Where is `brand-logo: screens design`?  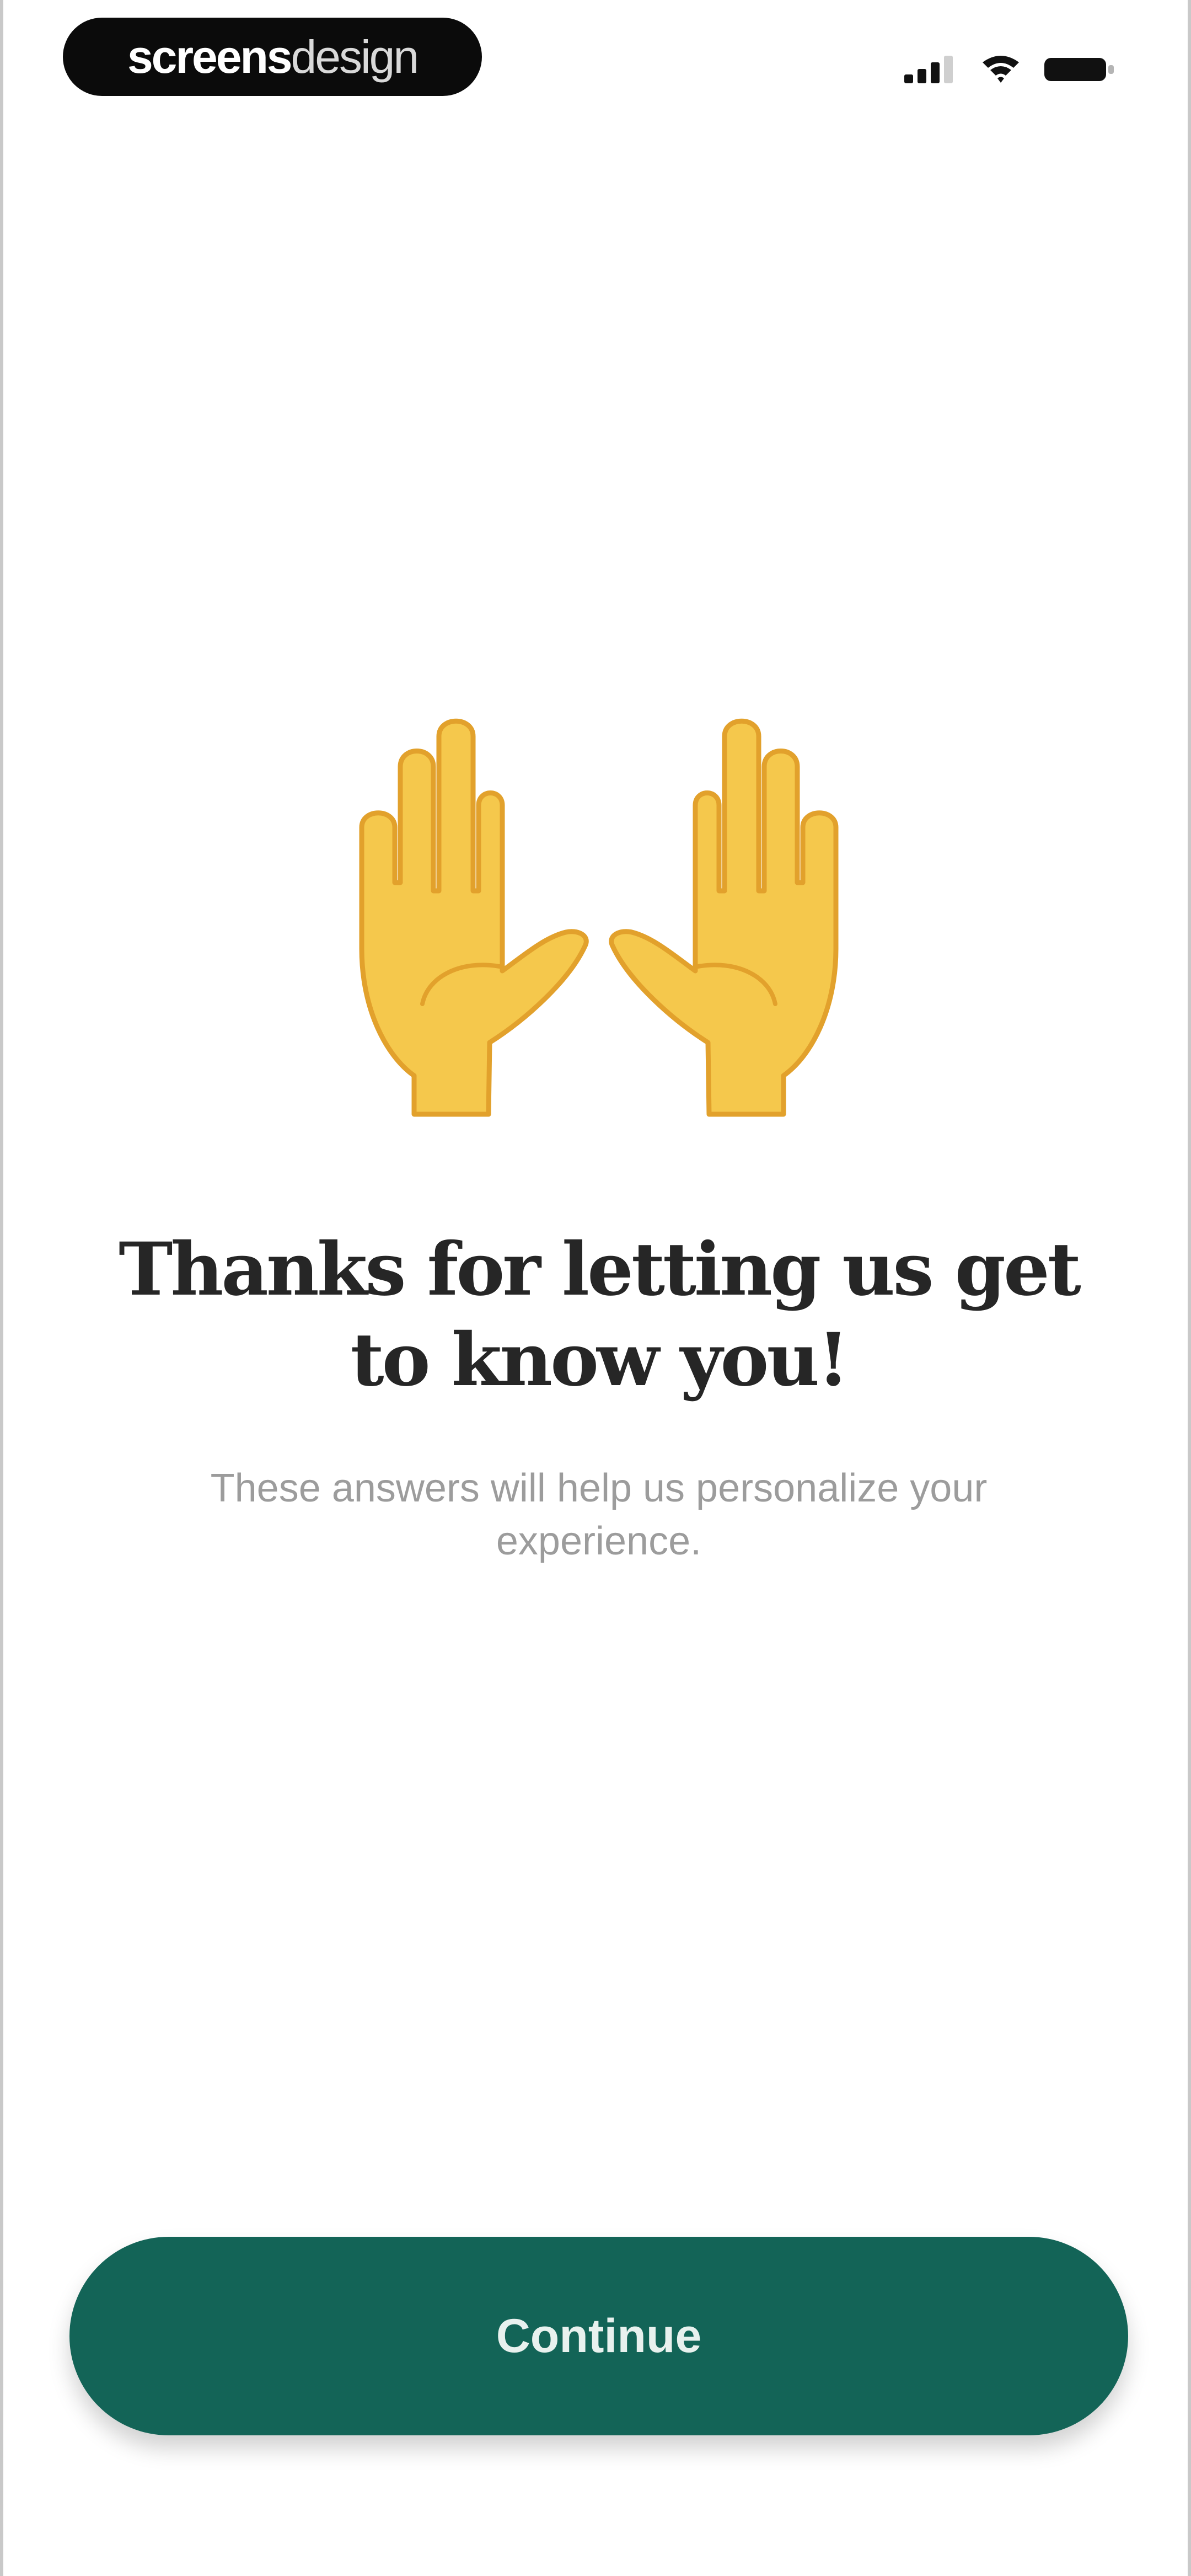
brand-logo: screens design is located at coordinates (272, 57).